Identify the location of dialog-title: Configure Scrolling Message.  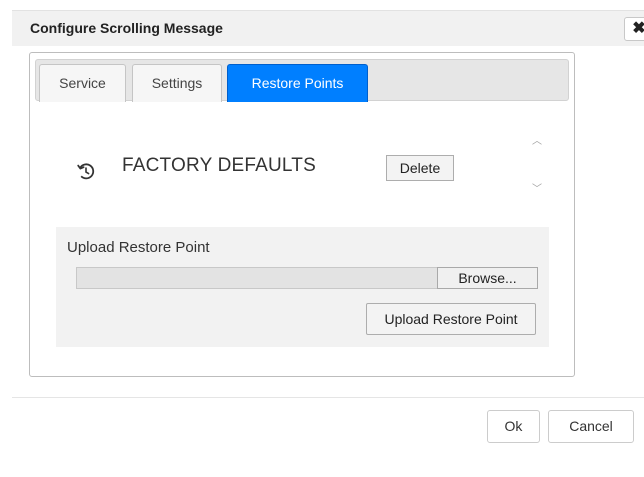
(126, 28).